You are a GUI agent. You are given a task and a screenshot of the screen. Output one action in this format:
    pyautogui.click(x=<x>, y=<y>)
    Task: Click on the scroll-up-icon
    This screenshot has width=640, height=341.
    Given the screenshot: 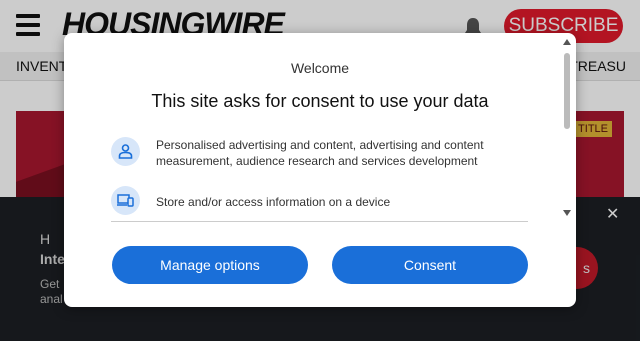 What is the action you would take?
    pyautogui.click(x=567, y=42)
    